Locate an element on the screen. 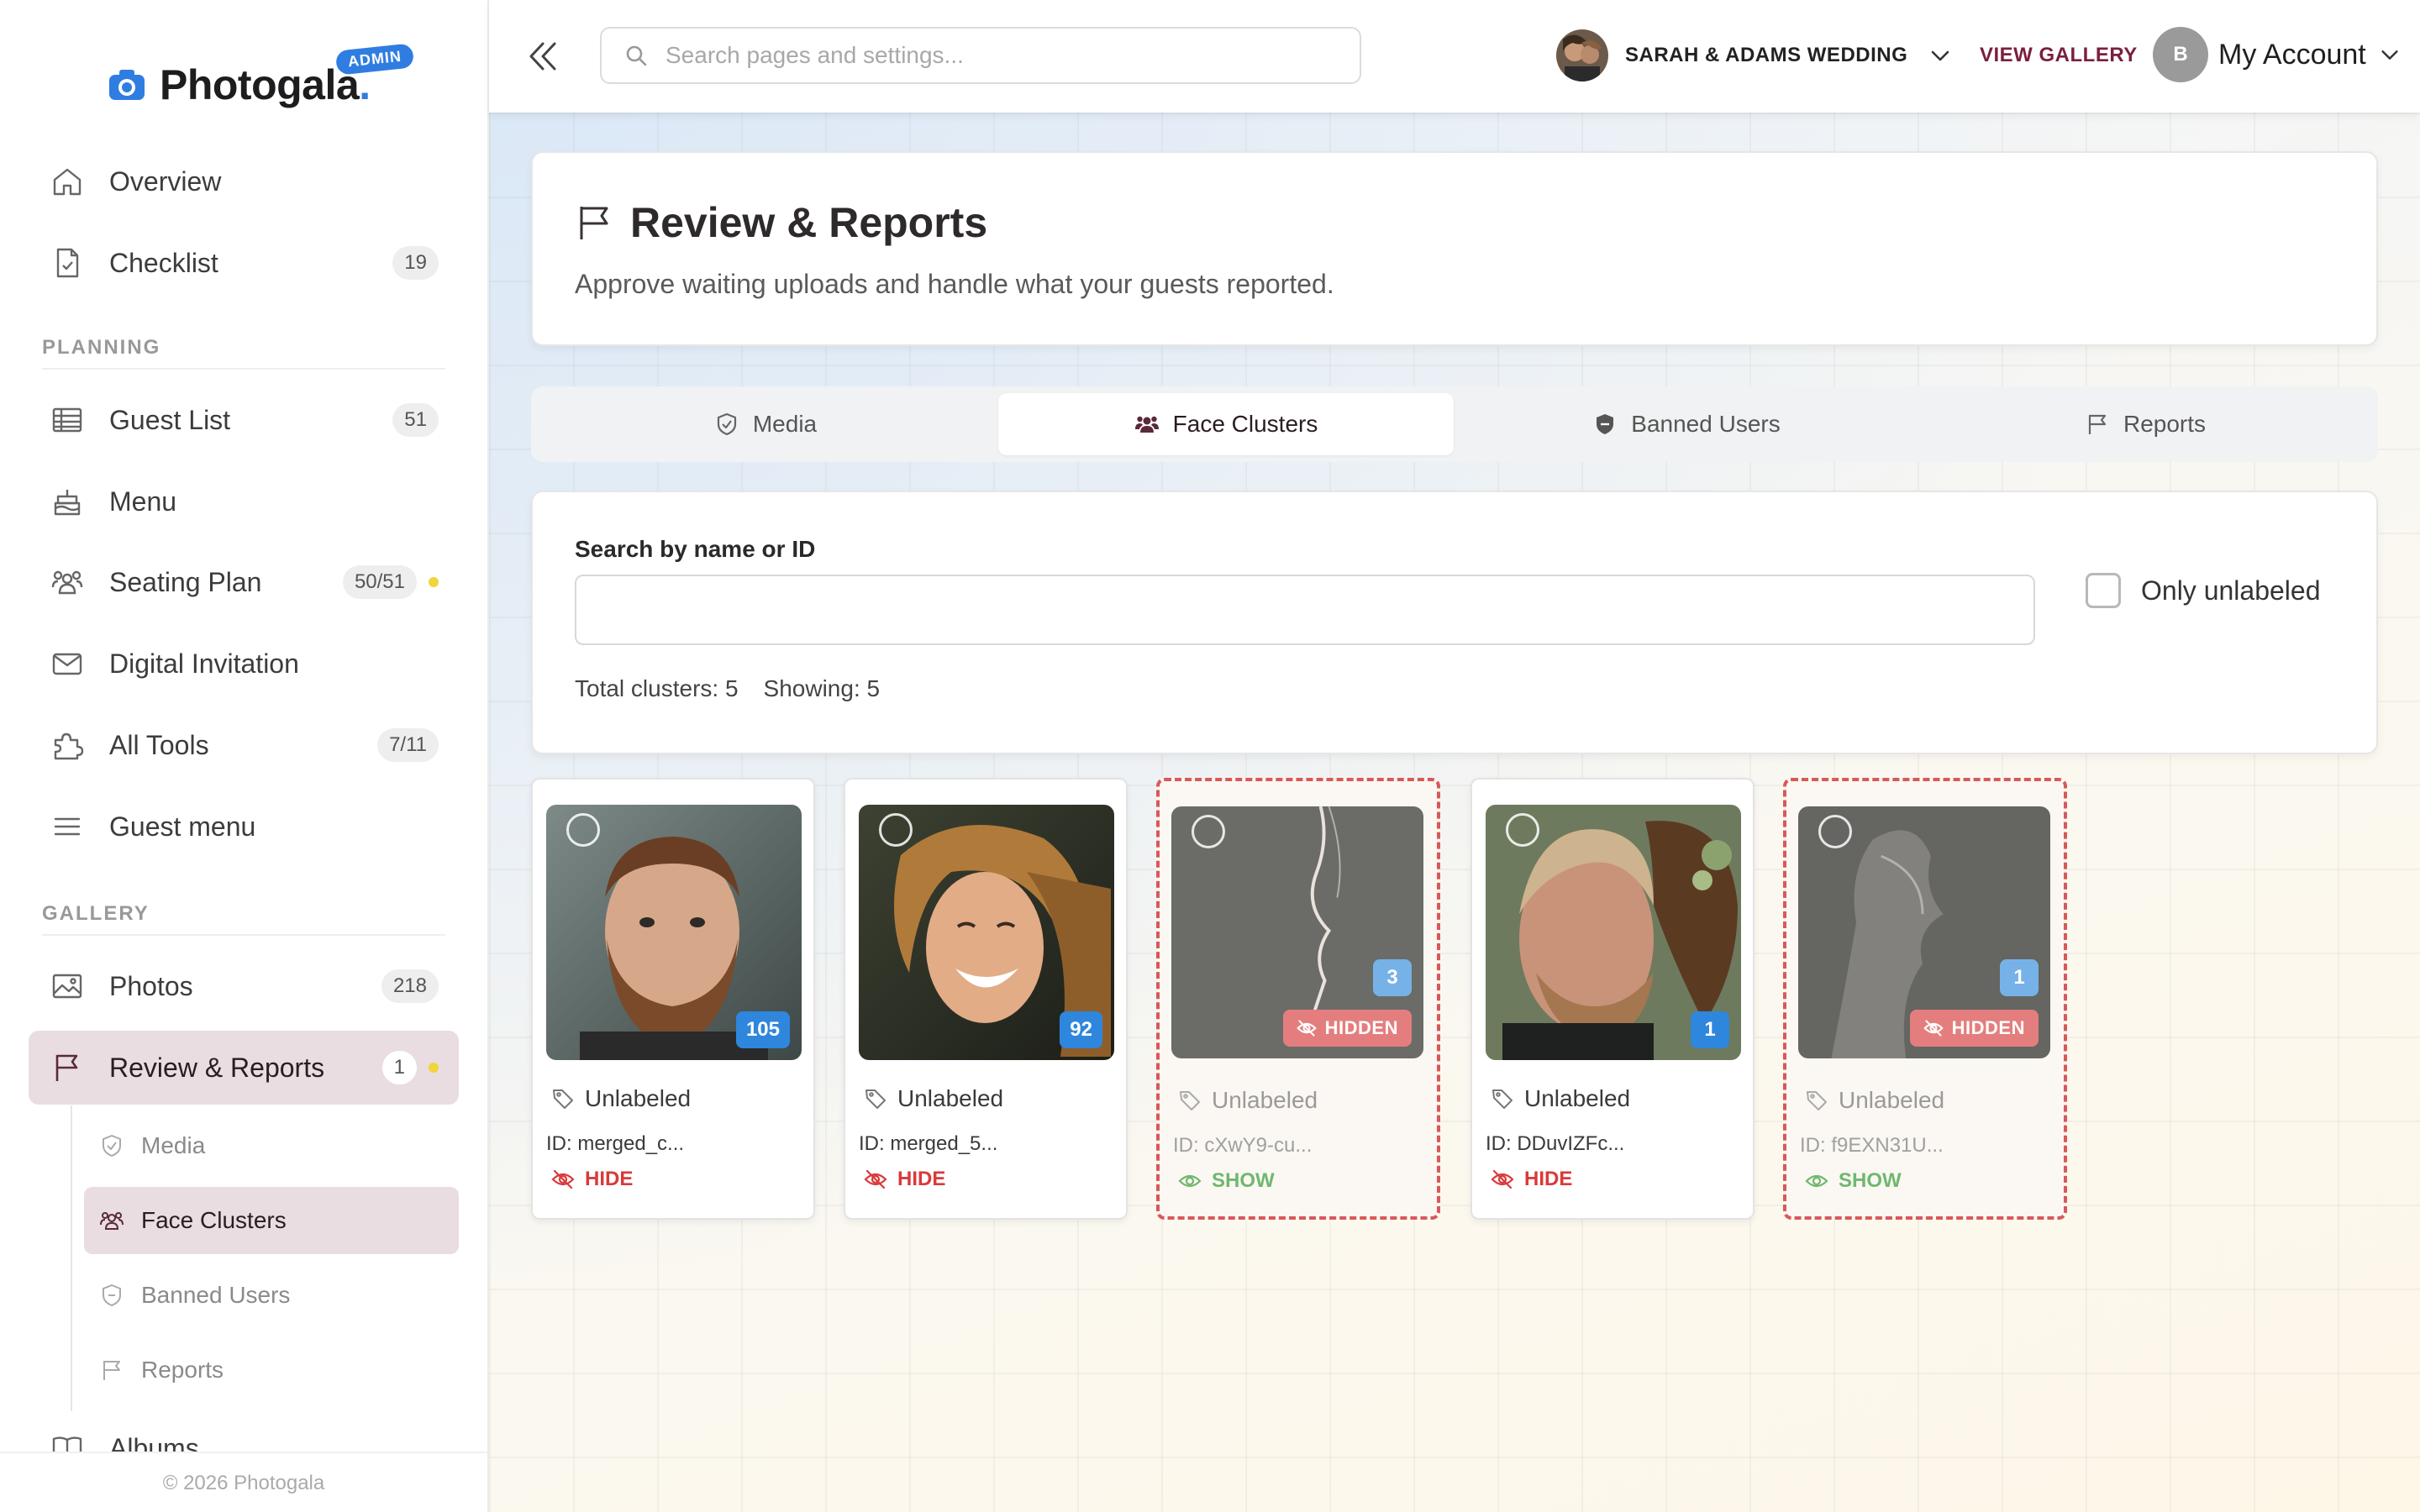  sidebar-item-label: Seating Plan is located at coordinates (185, 581).